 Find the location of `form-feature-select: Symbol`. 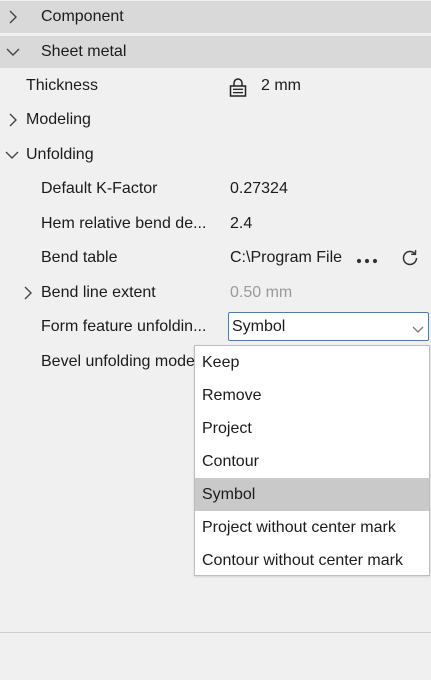

form-feature-select: Symbol is located at coordinates (328, 326).